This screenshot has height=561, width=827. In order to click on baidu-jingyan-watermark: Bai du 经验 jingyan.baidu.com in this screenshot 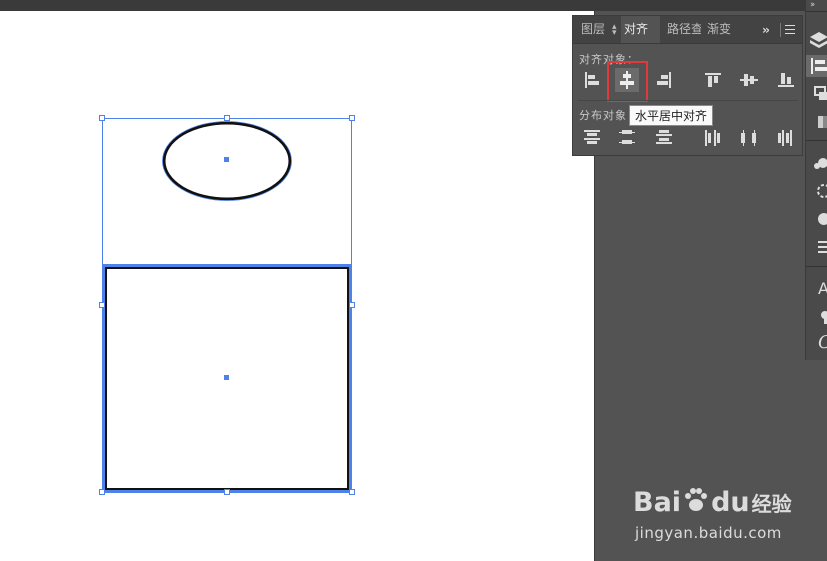, I will do `click(728, 510)`.